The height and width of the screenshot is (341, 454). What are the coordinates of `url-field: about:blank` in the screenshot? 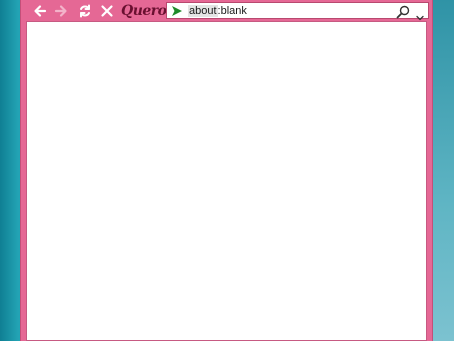 It's located at (308, 10).